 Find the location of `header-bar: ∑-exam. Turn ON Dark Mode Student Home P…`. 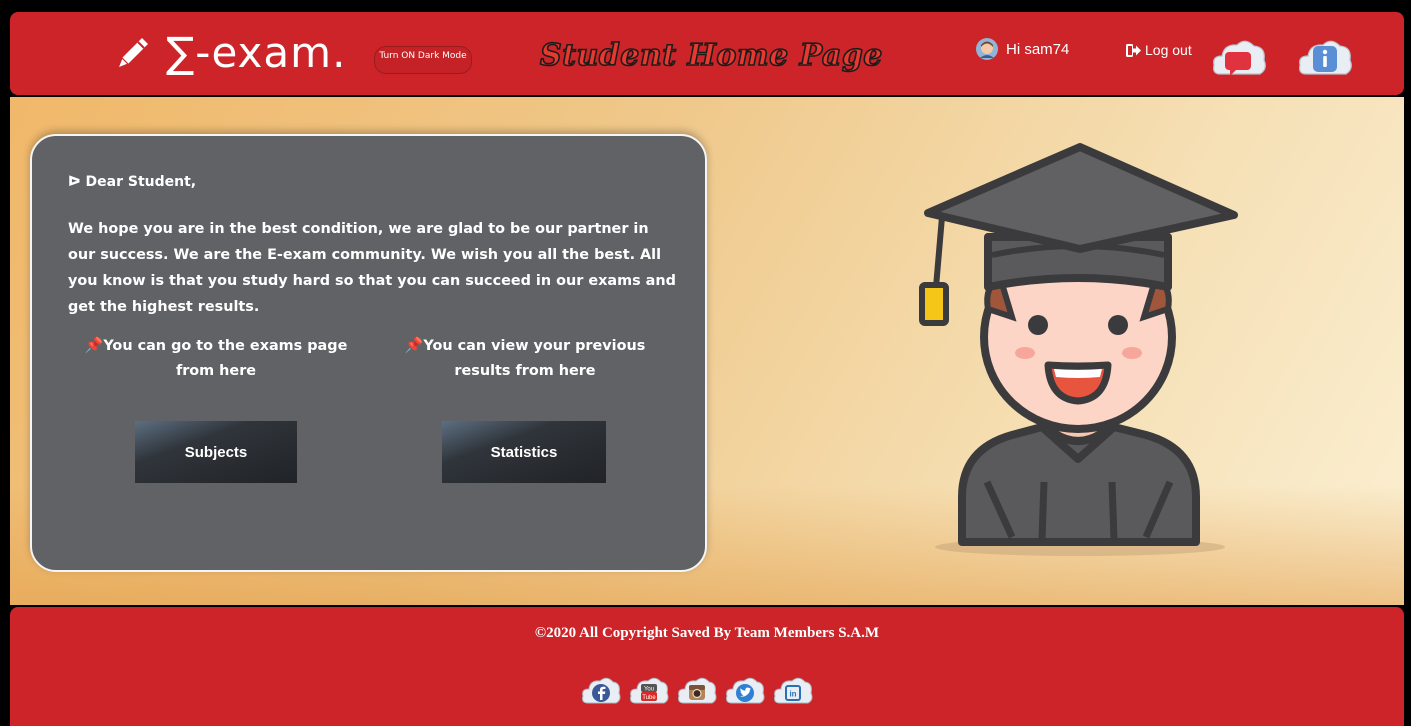

header-bar: ∑-exam. Turn ON Dark Mode Student Home P… is located at coordinates (707, 53).